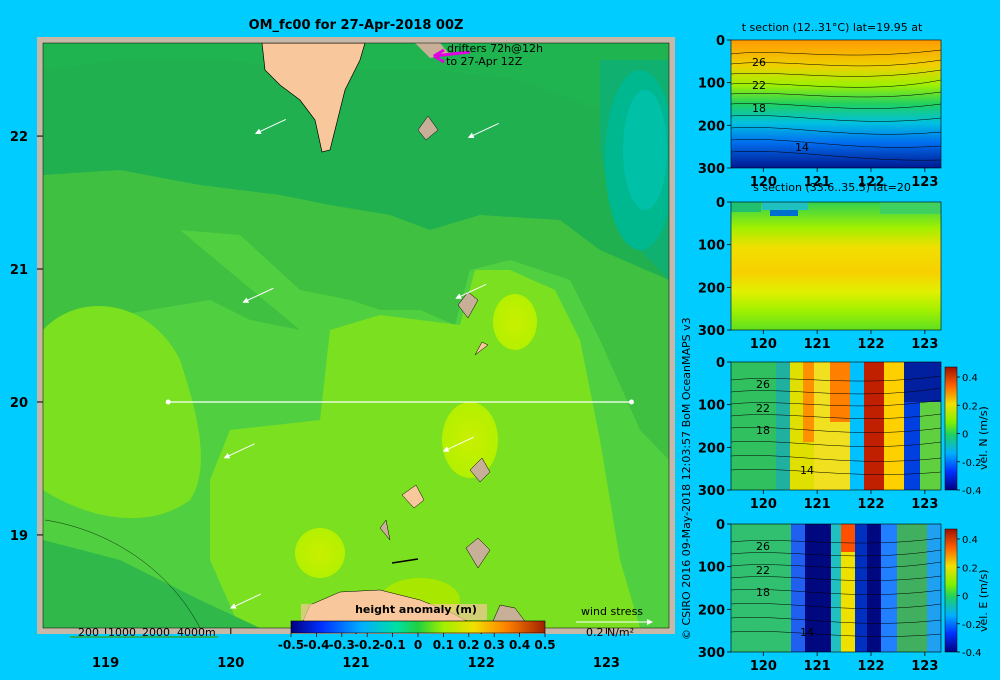  Describe the element at coordinates (156, 632) in the screenshot. I see `depth-2000: 2000` at that location.